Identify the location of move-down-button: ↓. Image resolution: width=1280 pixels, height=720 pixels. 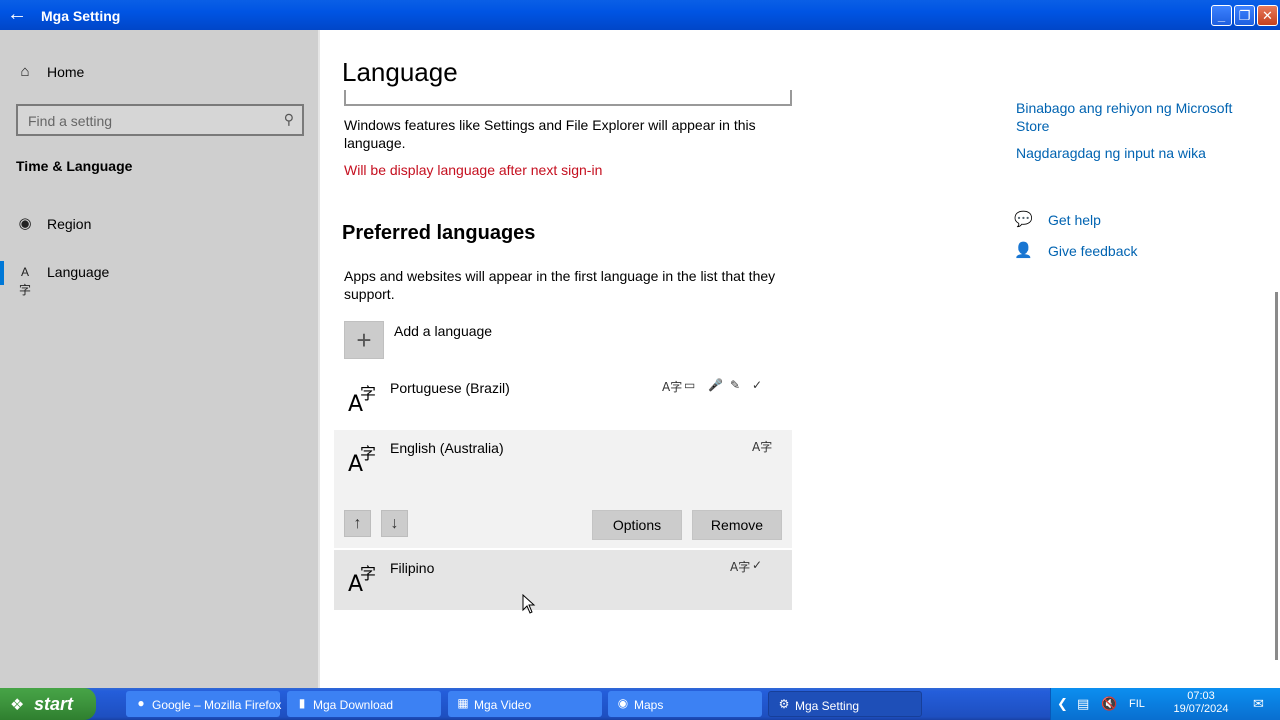
(394, 523).